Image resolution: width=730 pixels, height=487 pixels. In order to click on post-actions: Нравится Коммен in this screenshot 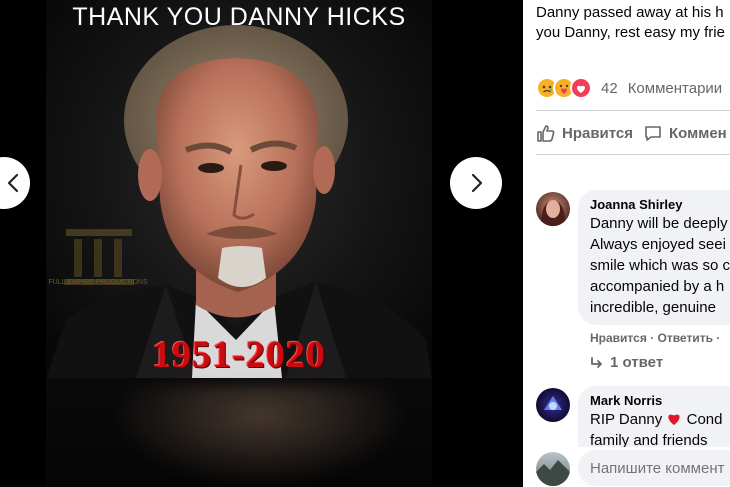, I will do `click(633, 133)`.